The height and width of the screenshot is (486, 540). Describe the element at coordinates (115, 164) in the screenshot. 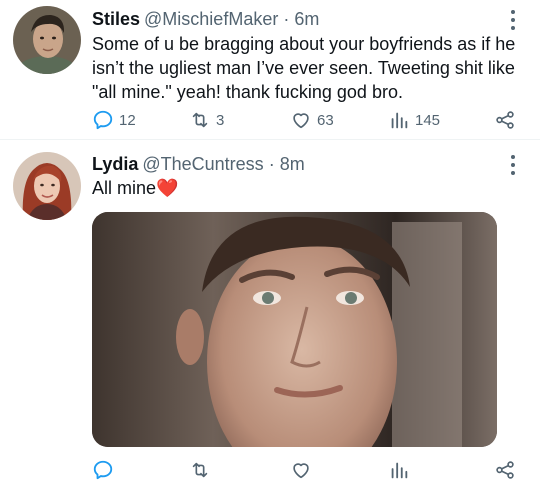

I see `display-name: Lydia` at that location.